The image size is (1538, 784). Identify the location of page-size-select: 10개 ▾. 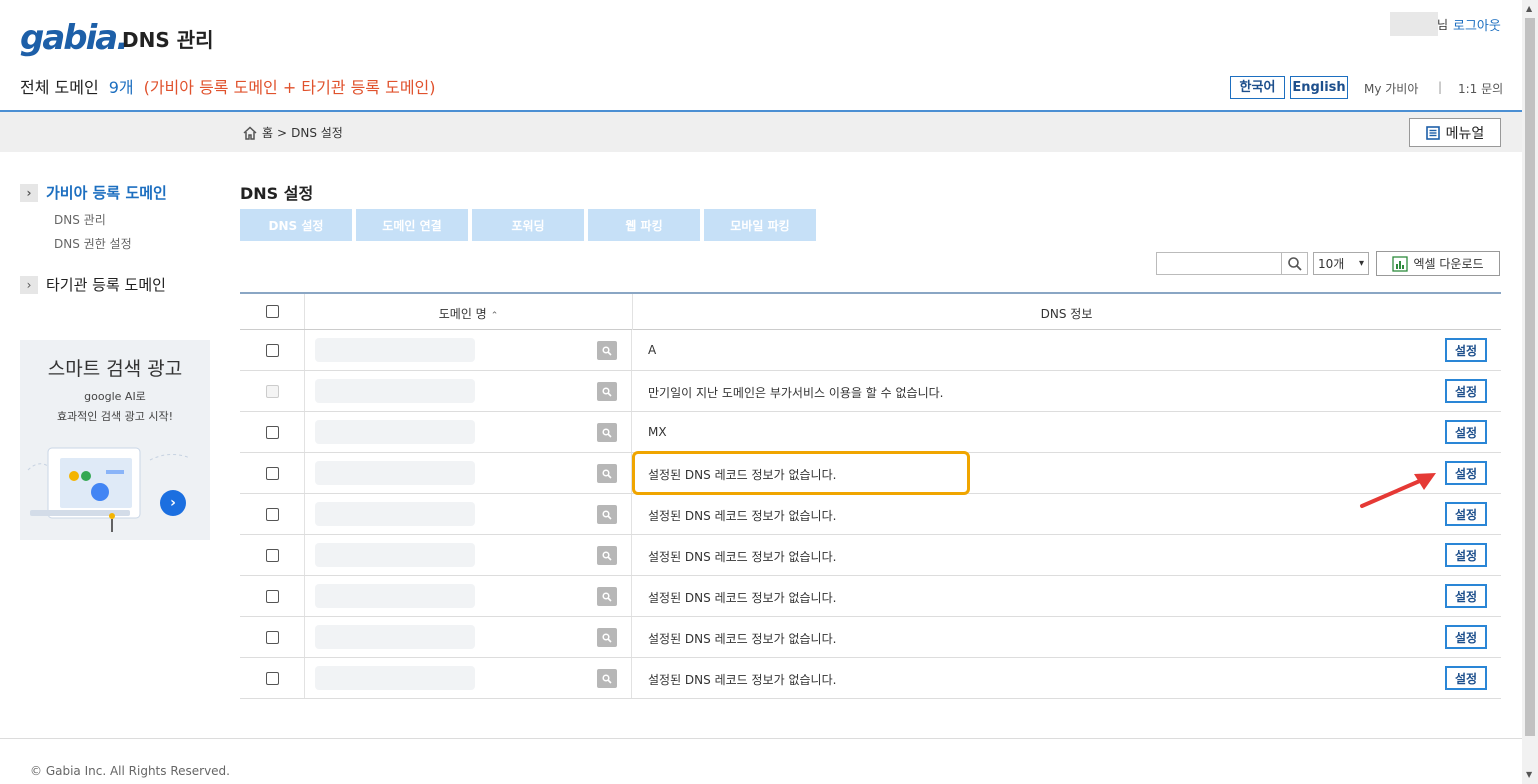
(1341, 263).